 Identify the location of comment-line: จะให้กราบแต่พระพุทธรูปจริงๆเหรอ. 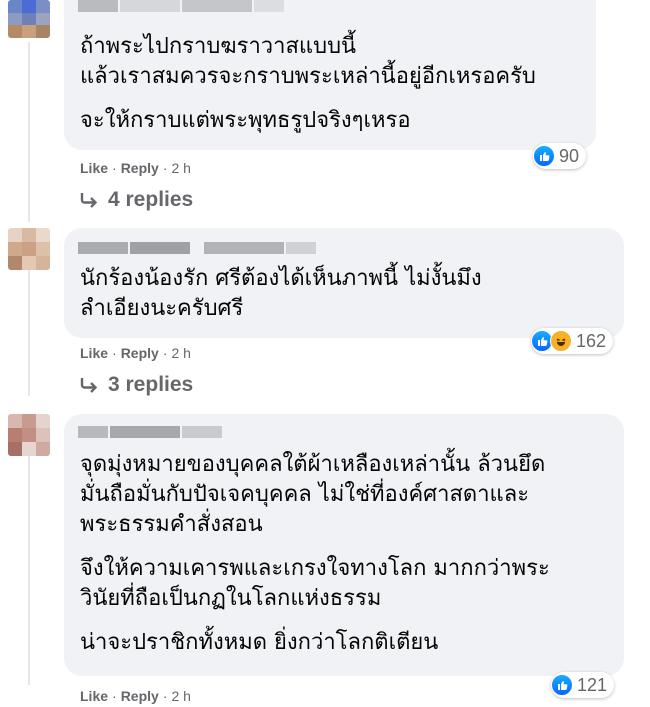
(245, 120).